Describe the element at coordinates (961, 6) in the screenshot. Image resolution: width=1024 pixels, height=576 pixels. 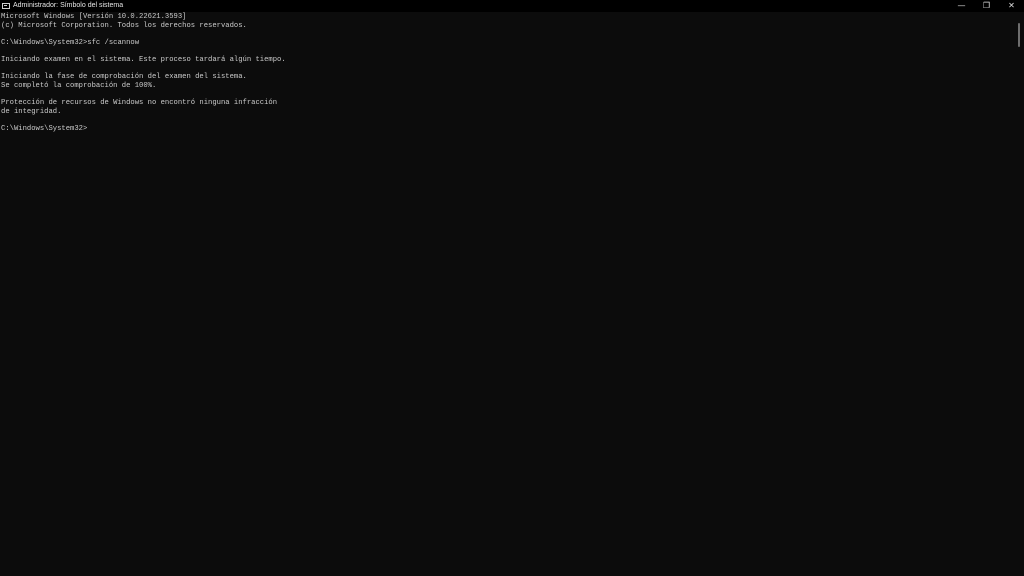
I see `minimize-button: —` at that location.